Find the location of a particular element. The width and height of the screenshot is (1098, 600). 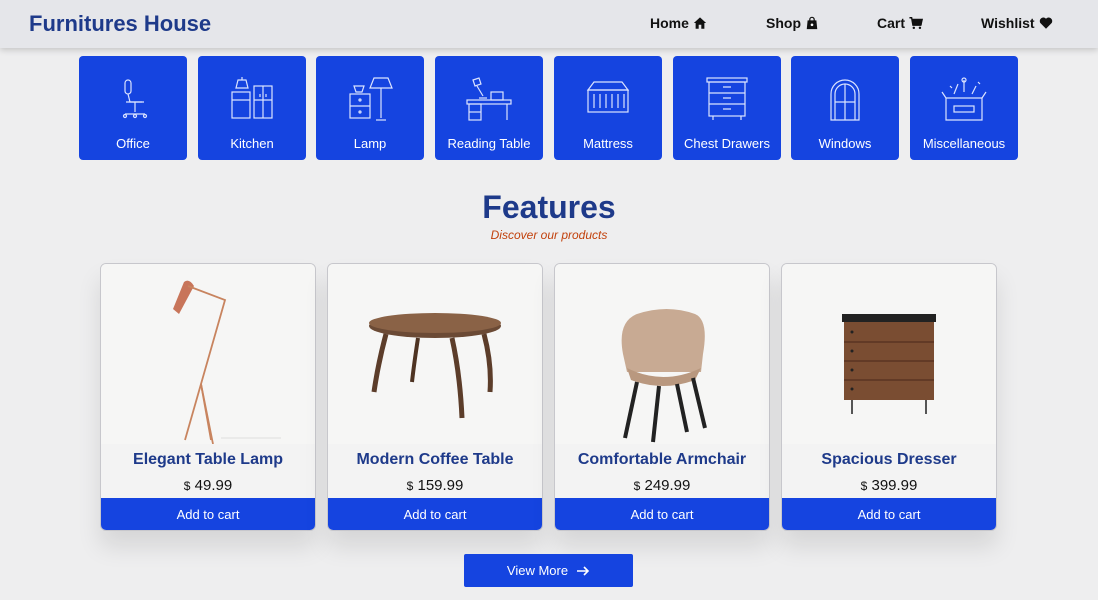

view-more-label: View More is located at coordinates (537, 570).